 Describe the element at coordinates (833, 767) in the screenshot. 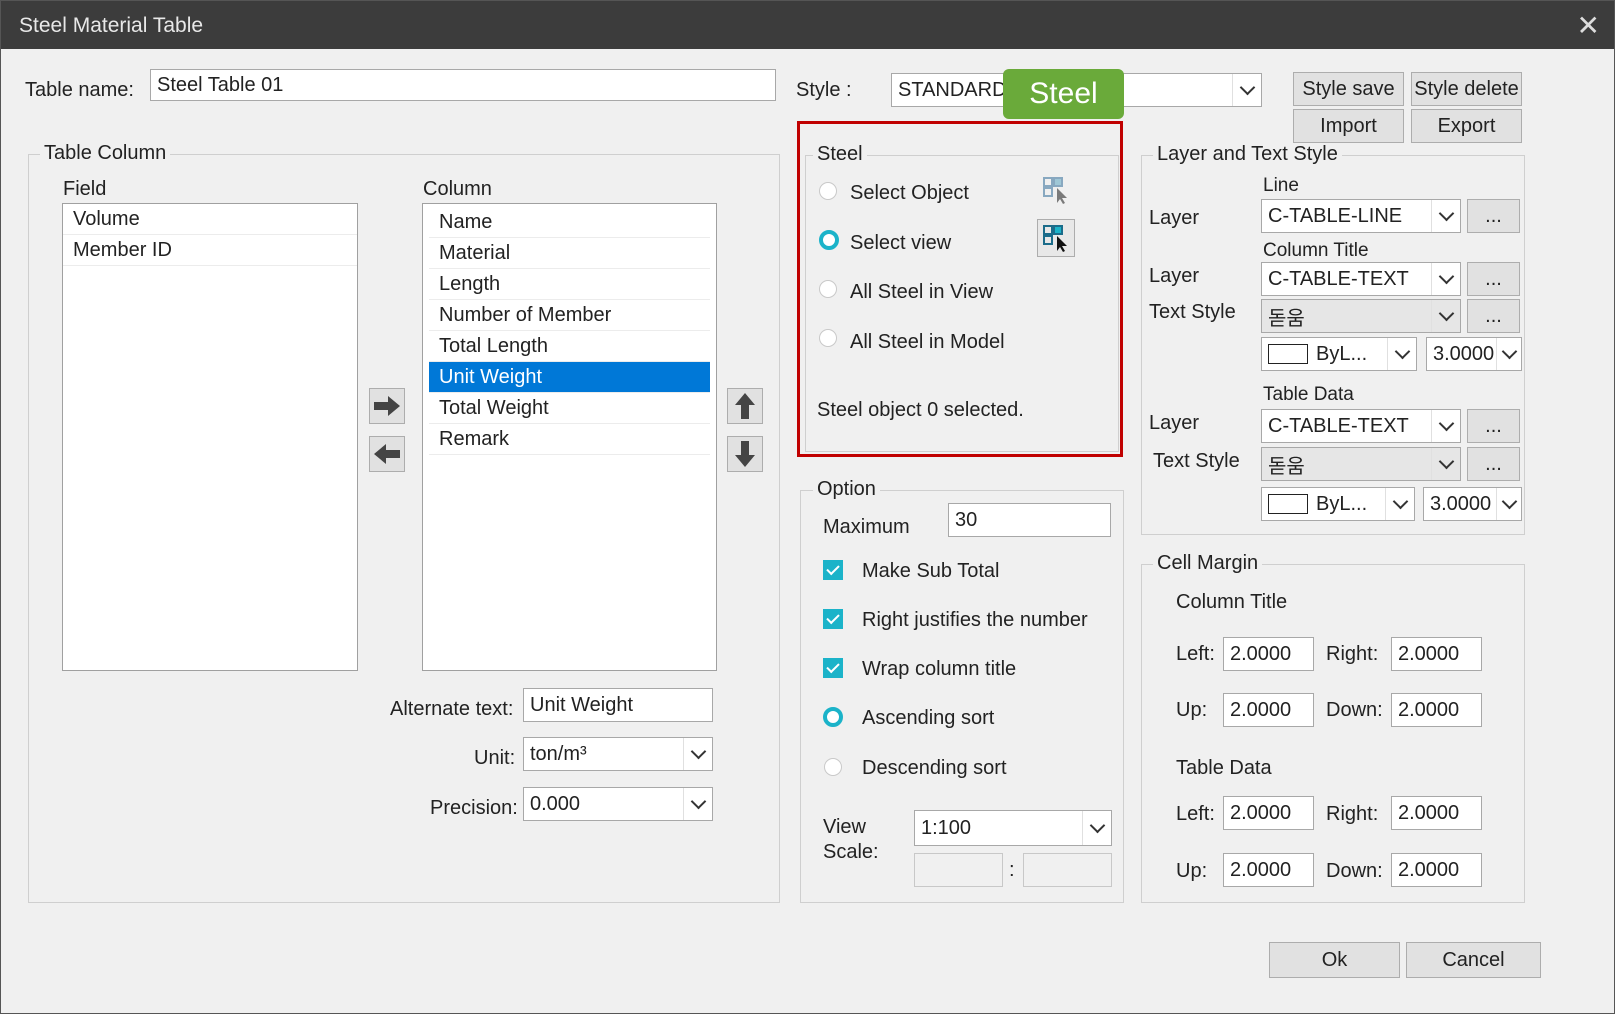

I see `descending-sort-radio` at that location.